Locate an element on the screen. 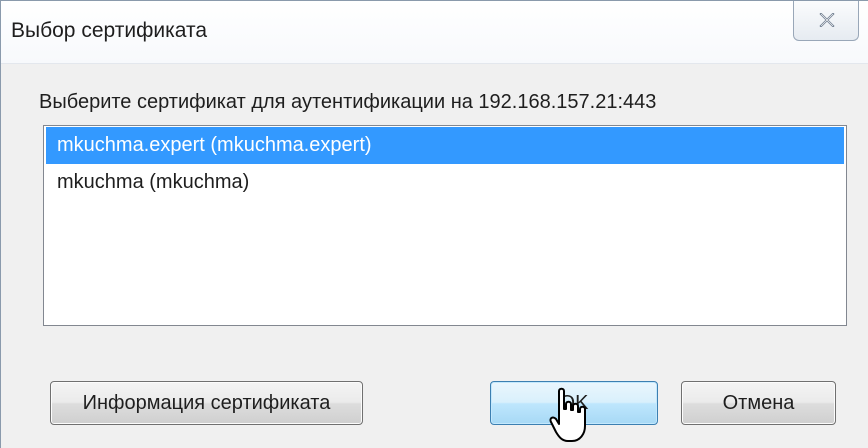 This screenshot has width=868, height=448. close-button is located at coordinates (826, 21).